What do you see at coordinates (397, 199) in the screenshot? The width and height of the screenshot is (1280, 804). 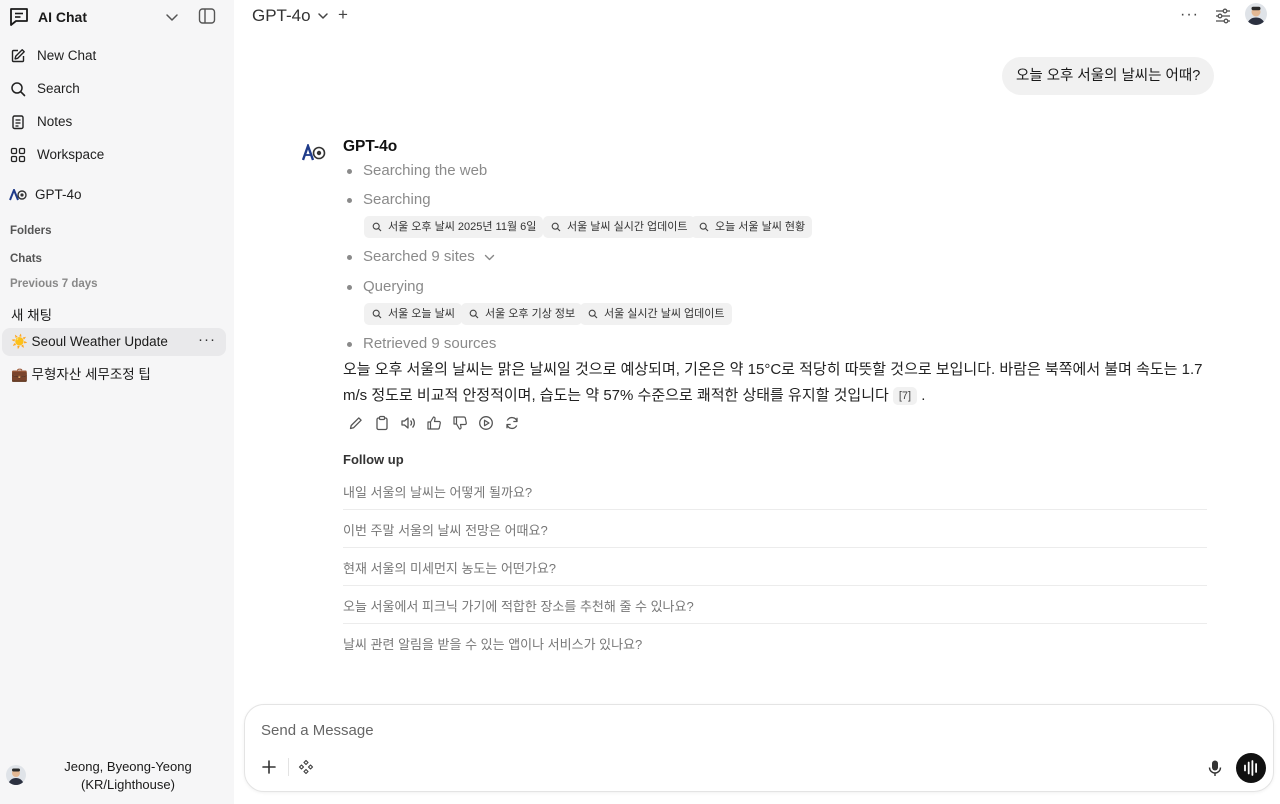 I see `step-label: Searching` at bounding box center [397, 199].